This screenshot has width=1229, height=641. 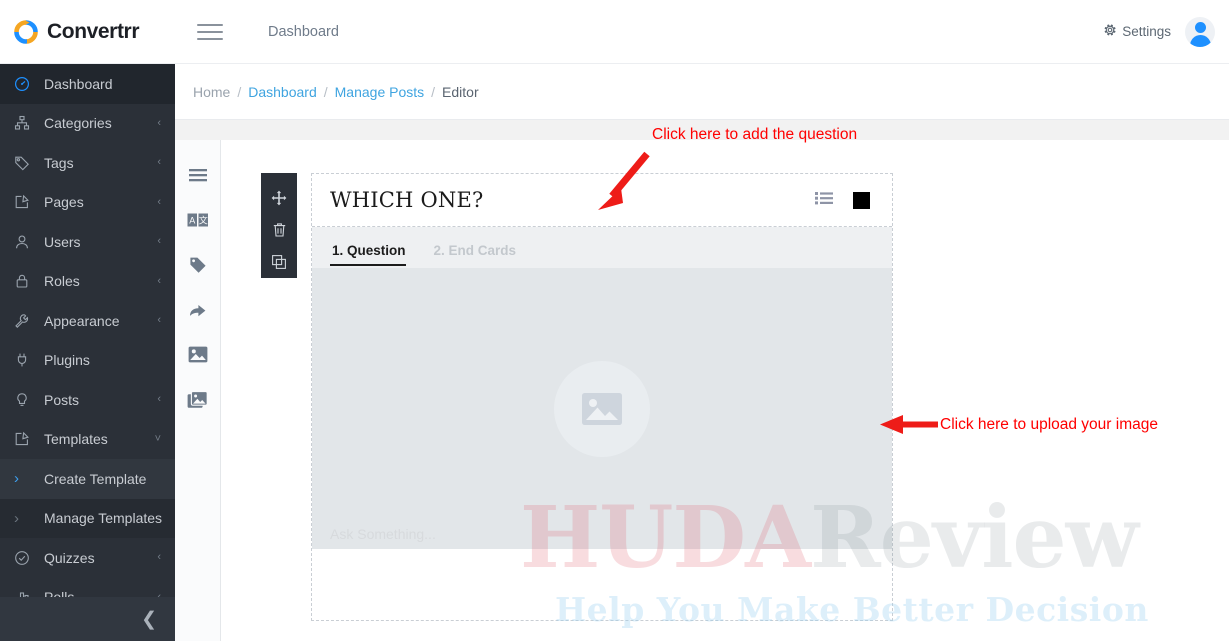 I want to click on top-page-title: Dashboard, so click(x=303, y=31).